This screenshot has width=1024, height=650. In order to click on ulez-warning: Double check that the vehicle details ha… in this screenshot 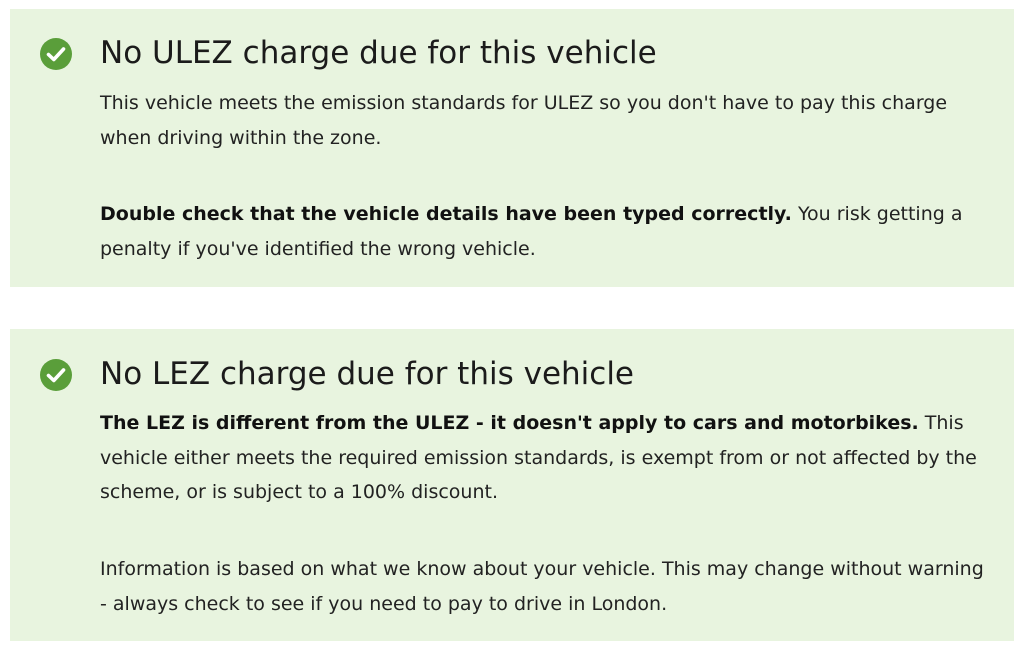, I will do `click(545, 231)`.